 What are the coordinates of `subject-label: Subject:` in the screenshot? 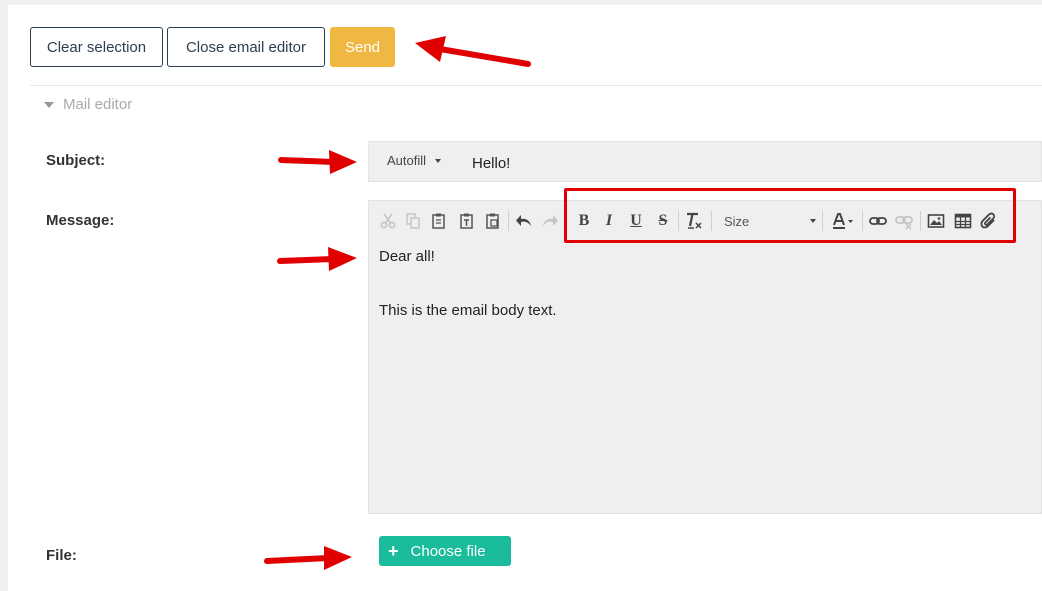 It's located at (76, 160).